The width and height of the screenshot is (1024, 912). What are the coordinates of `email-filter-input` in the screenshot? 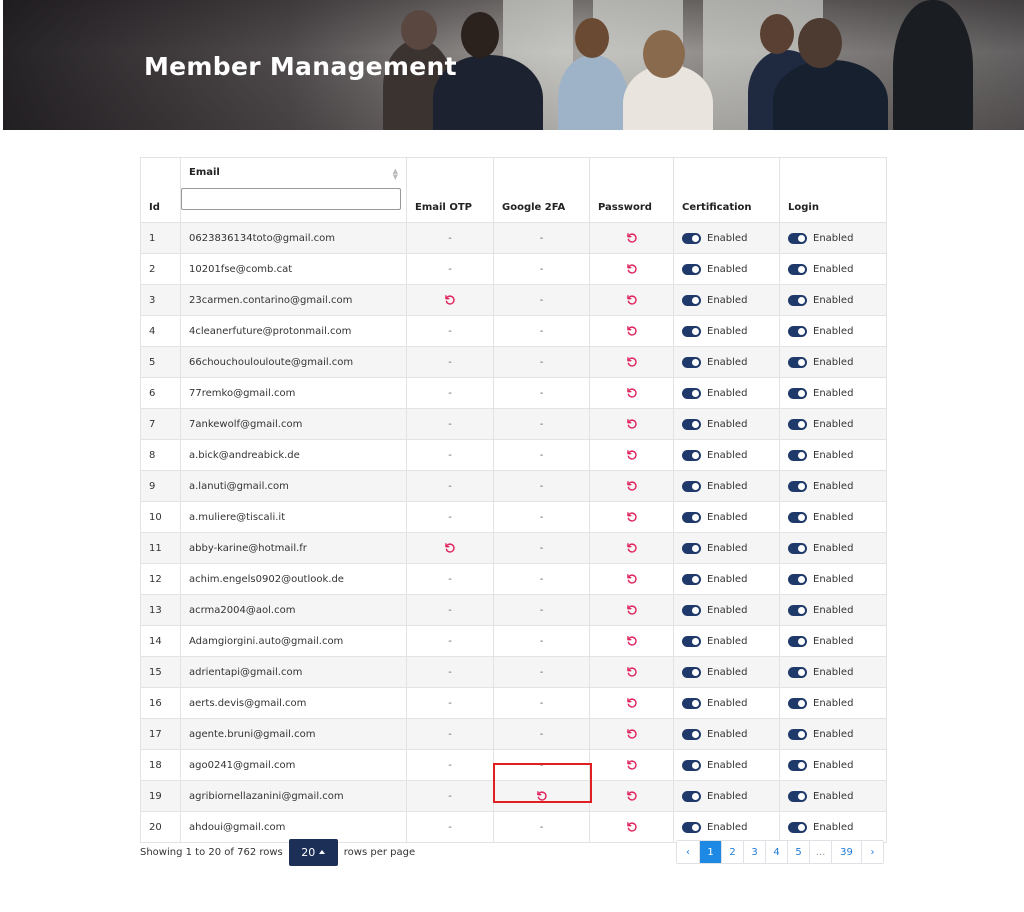 It's located at (291, 199).